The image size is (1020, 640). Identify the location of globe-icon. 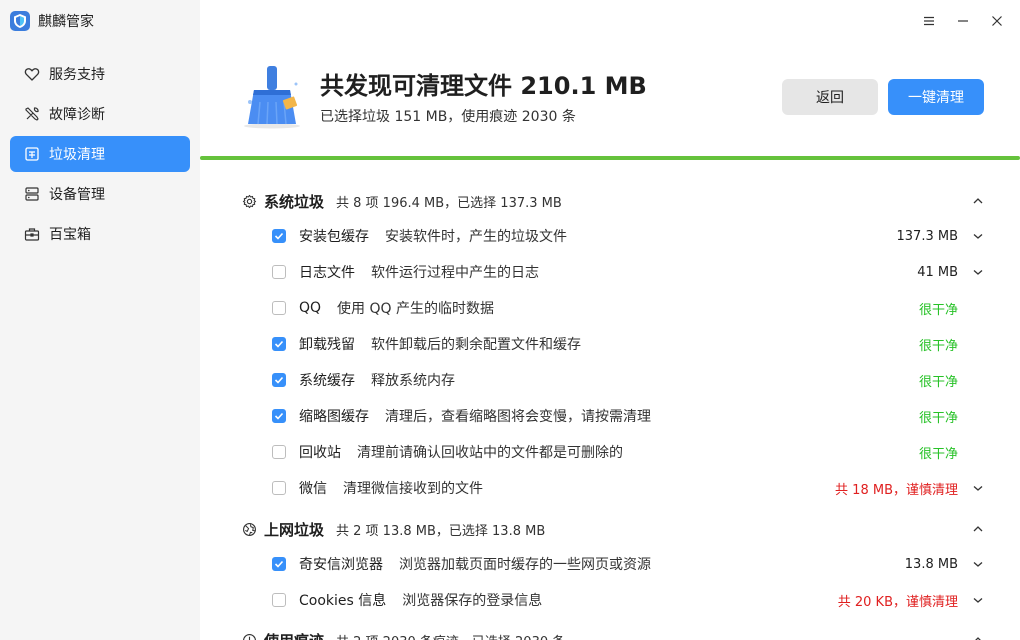
(249, 529).